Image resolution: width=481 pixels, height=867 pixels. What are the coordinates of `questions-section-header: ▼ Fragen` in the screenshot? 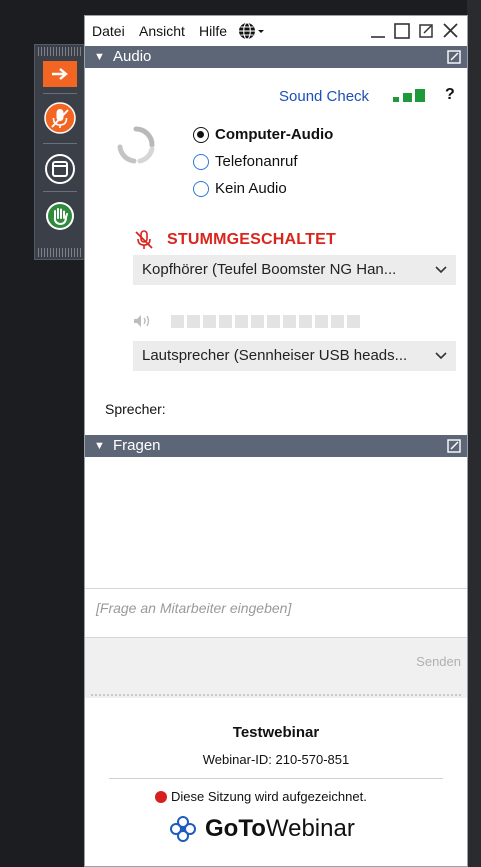 It's located at (276, 446).